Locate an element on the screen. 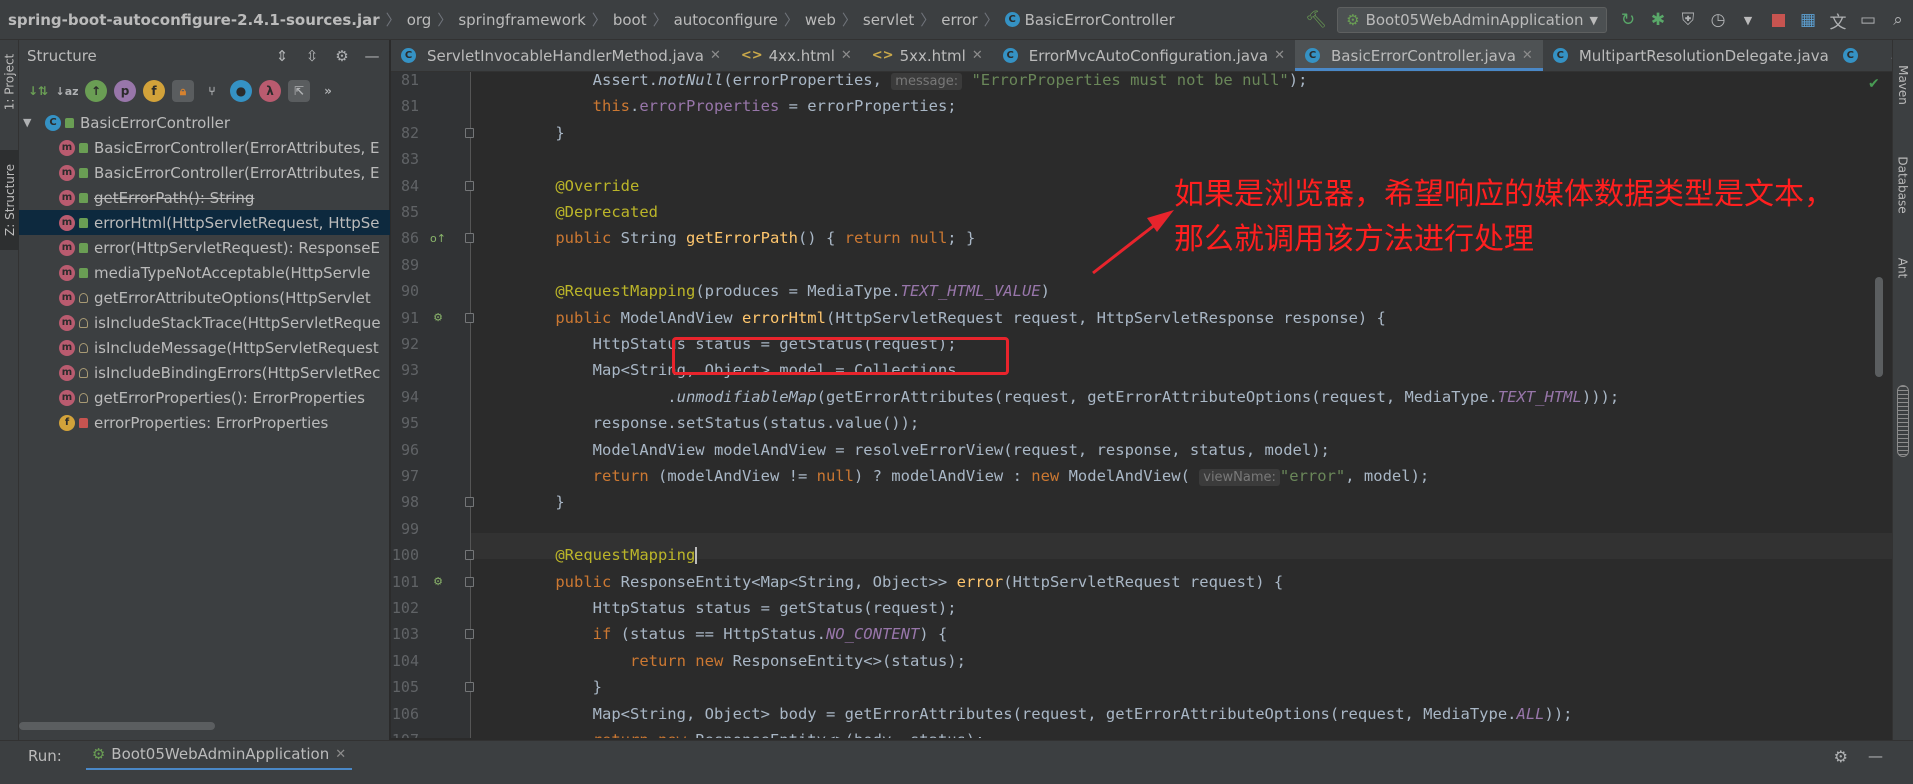  run-configuration-selector: ⚙ Boot05WebAdminApplication ▼ is located at coordinates (1472, 20).